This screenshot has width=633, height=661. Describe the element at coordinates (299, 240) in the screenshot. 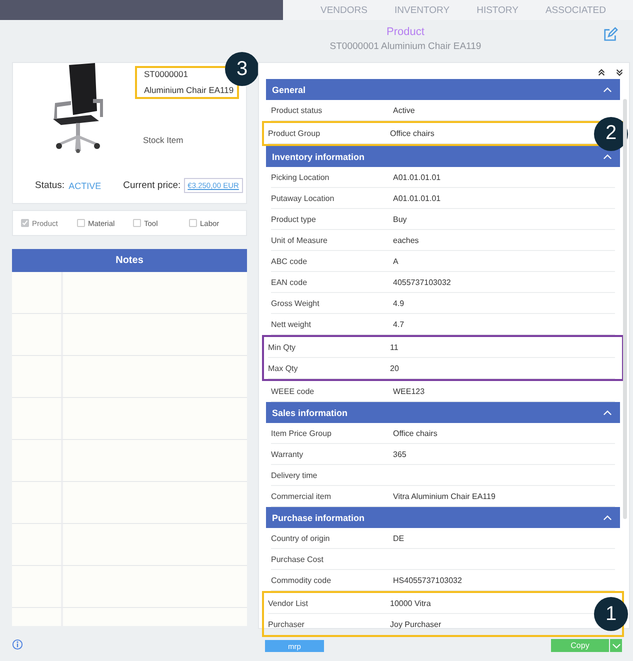

I see `field-label: Unit of Measure` at that location.